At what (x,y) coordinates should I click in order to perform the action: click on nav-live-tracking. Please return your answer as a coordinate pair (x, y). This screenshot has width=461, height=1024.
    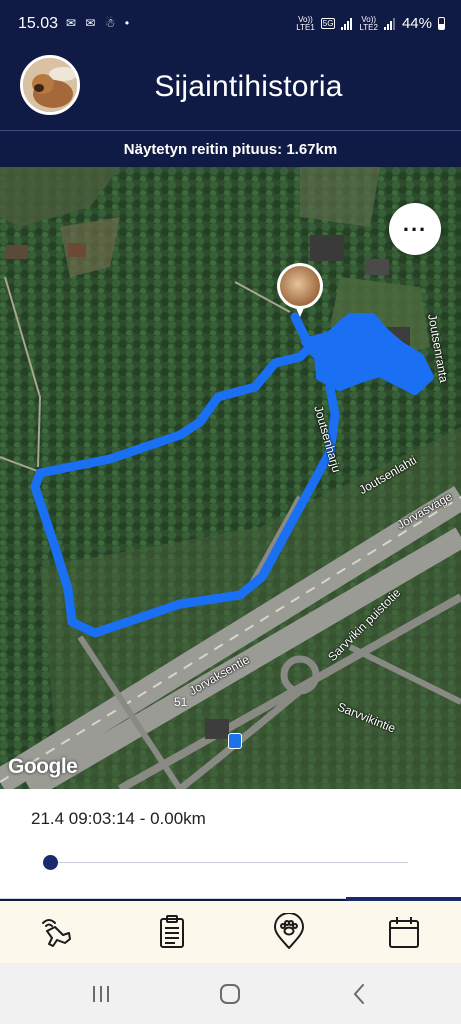
    Looking at the image, I should click on (56, 932).